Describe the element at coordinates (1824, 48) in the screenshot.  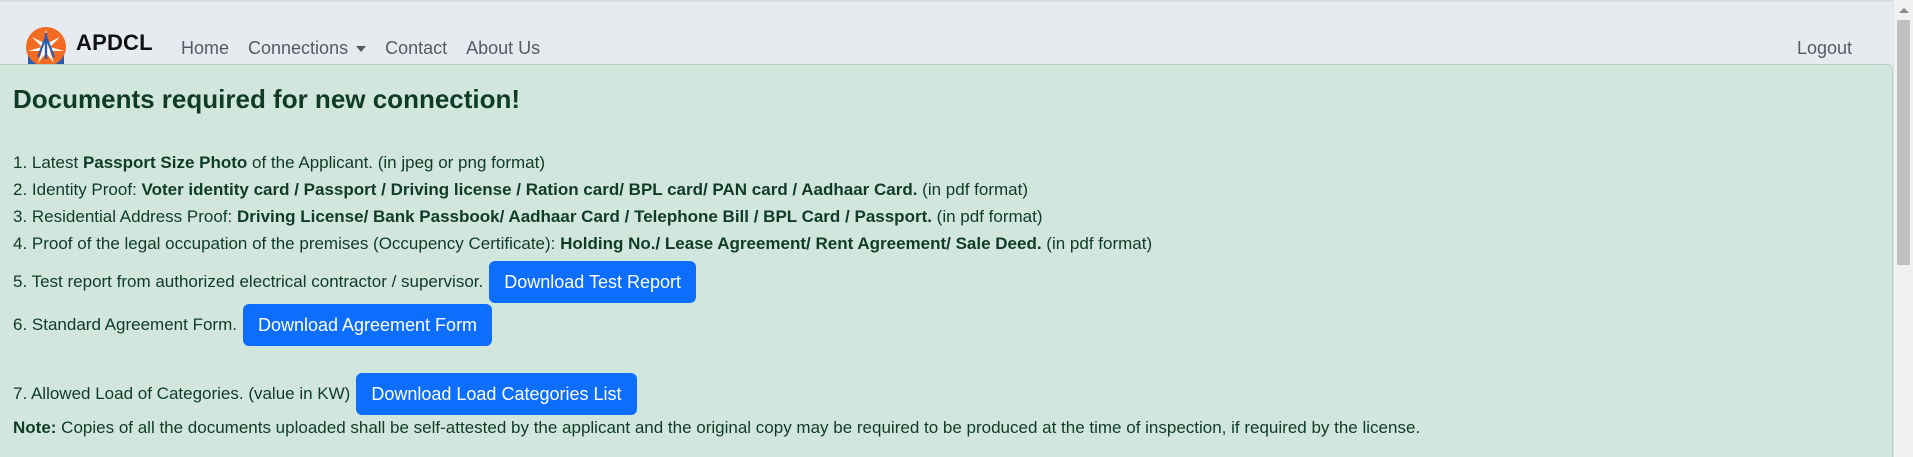
I see `logout-link: Logout` at that location.